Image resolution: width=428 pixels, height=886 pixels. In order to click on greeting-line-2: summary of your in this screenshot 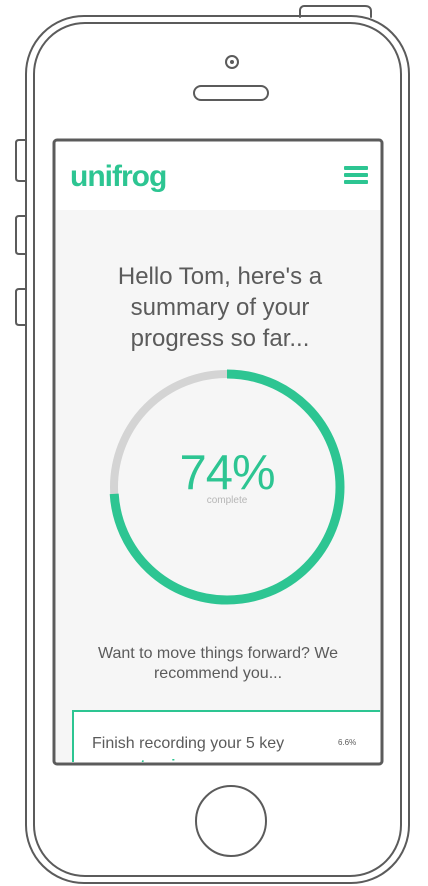, I will do `click(220, 307)`.